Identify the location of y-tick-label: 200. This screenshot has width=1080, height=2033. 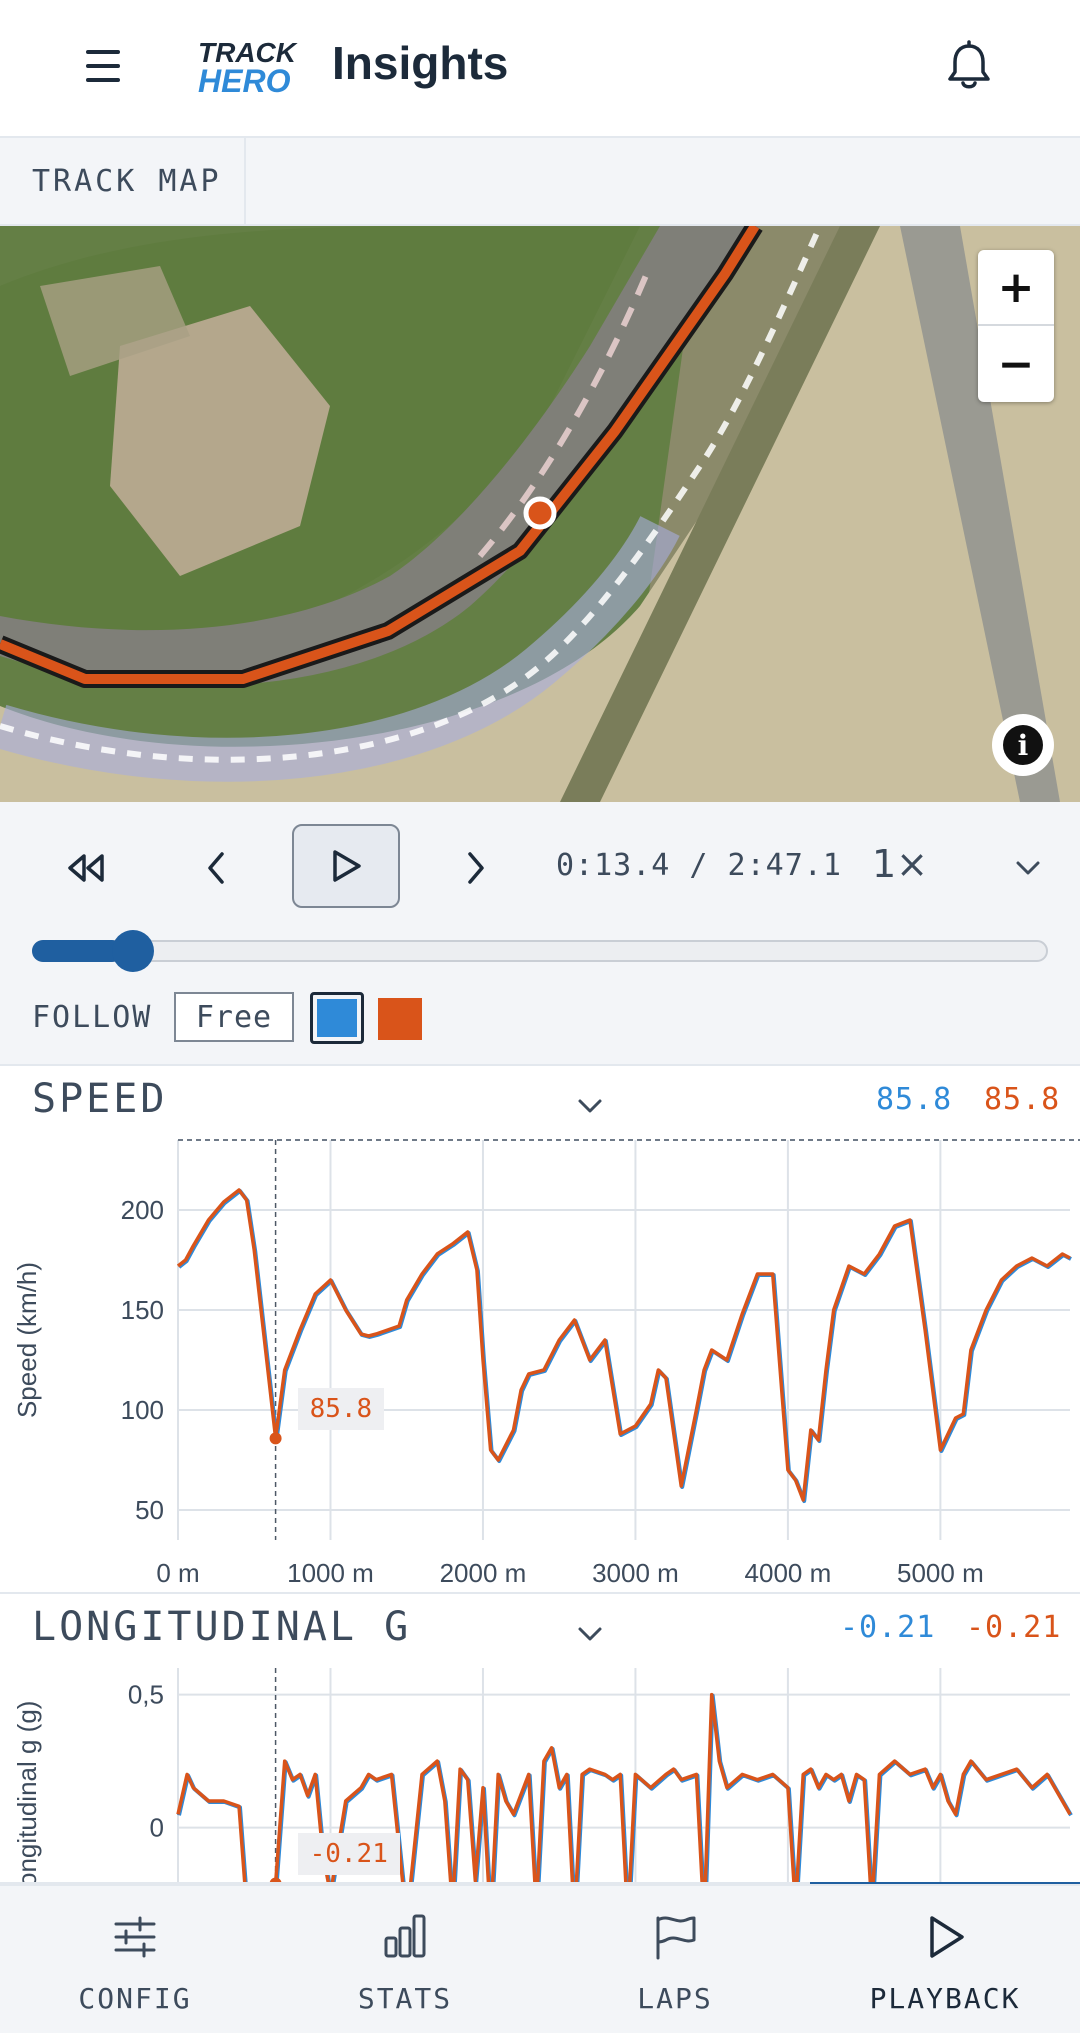
(142, 1210).